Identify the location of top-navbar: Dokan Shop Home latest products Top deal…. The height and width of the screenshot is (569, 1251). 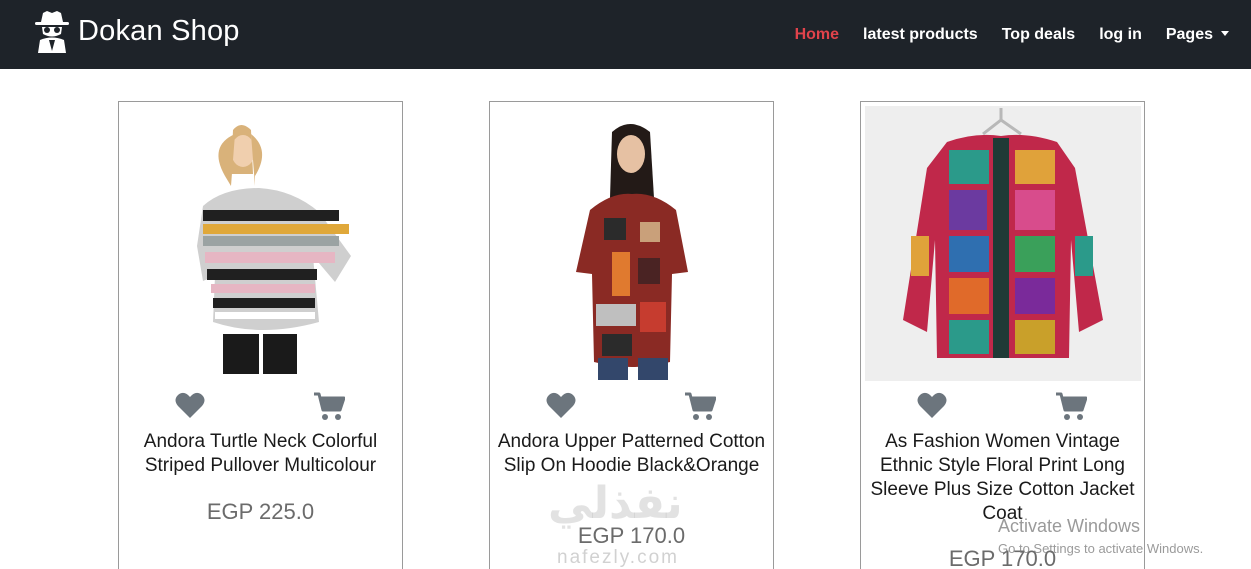
(625, 34).